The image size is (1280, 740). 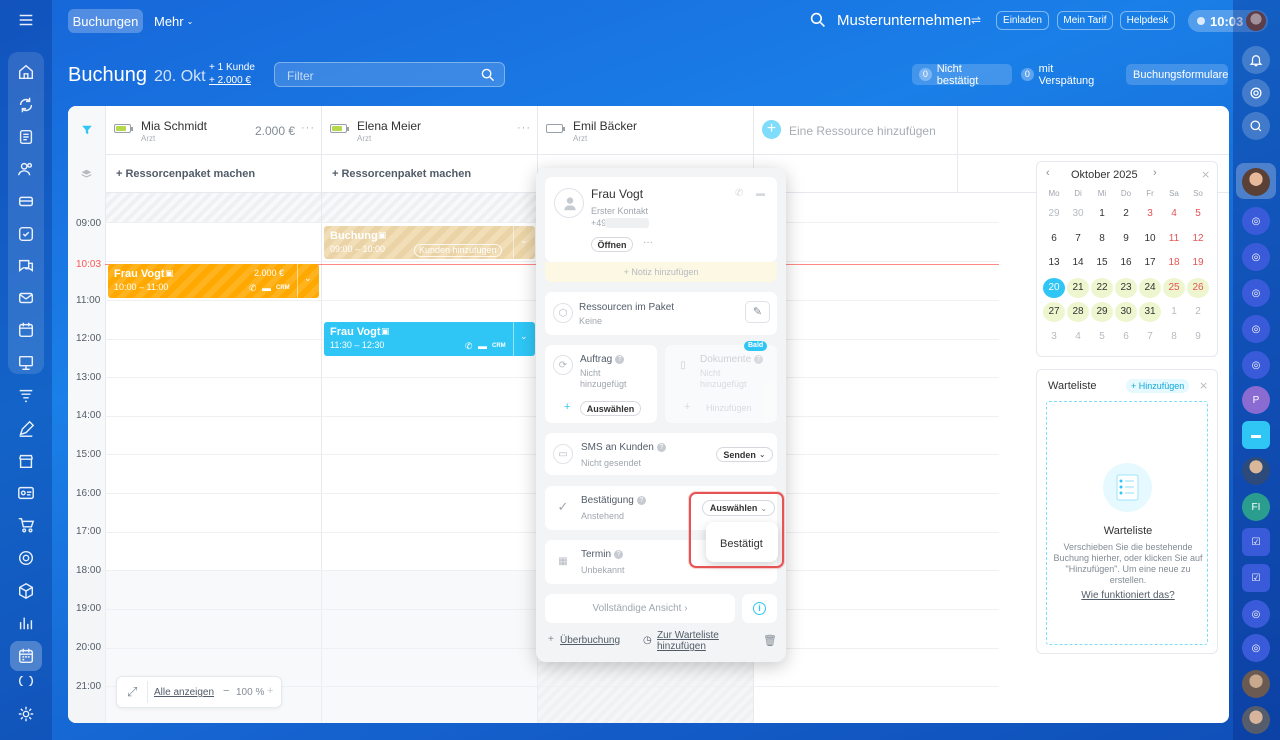 What do you see at coordinates (429, 339) in the screenshot?
I see `booking-card-vogt-2: Frau Vogt ▣ 11:30 – 12:30 ✆ ▬ CRM ⌄` at bounding box center [429, 339].